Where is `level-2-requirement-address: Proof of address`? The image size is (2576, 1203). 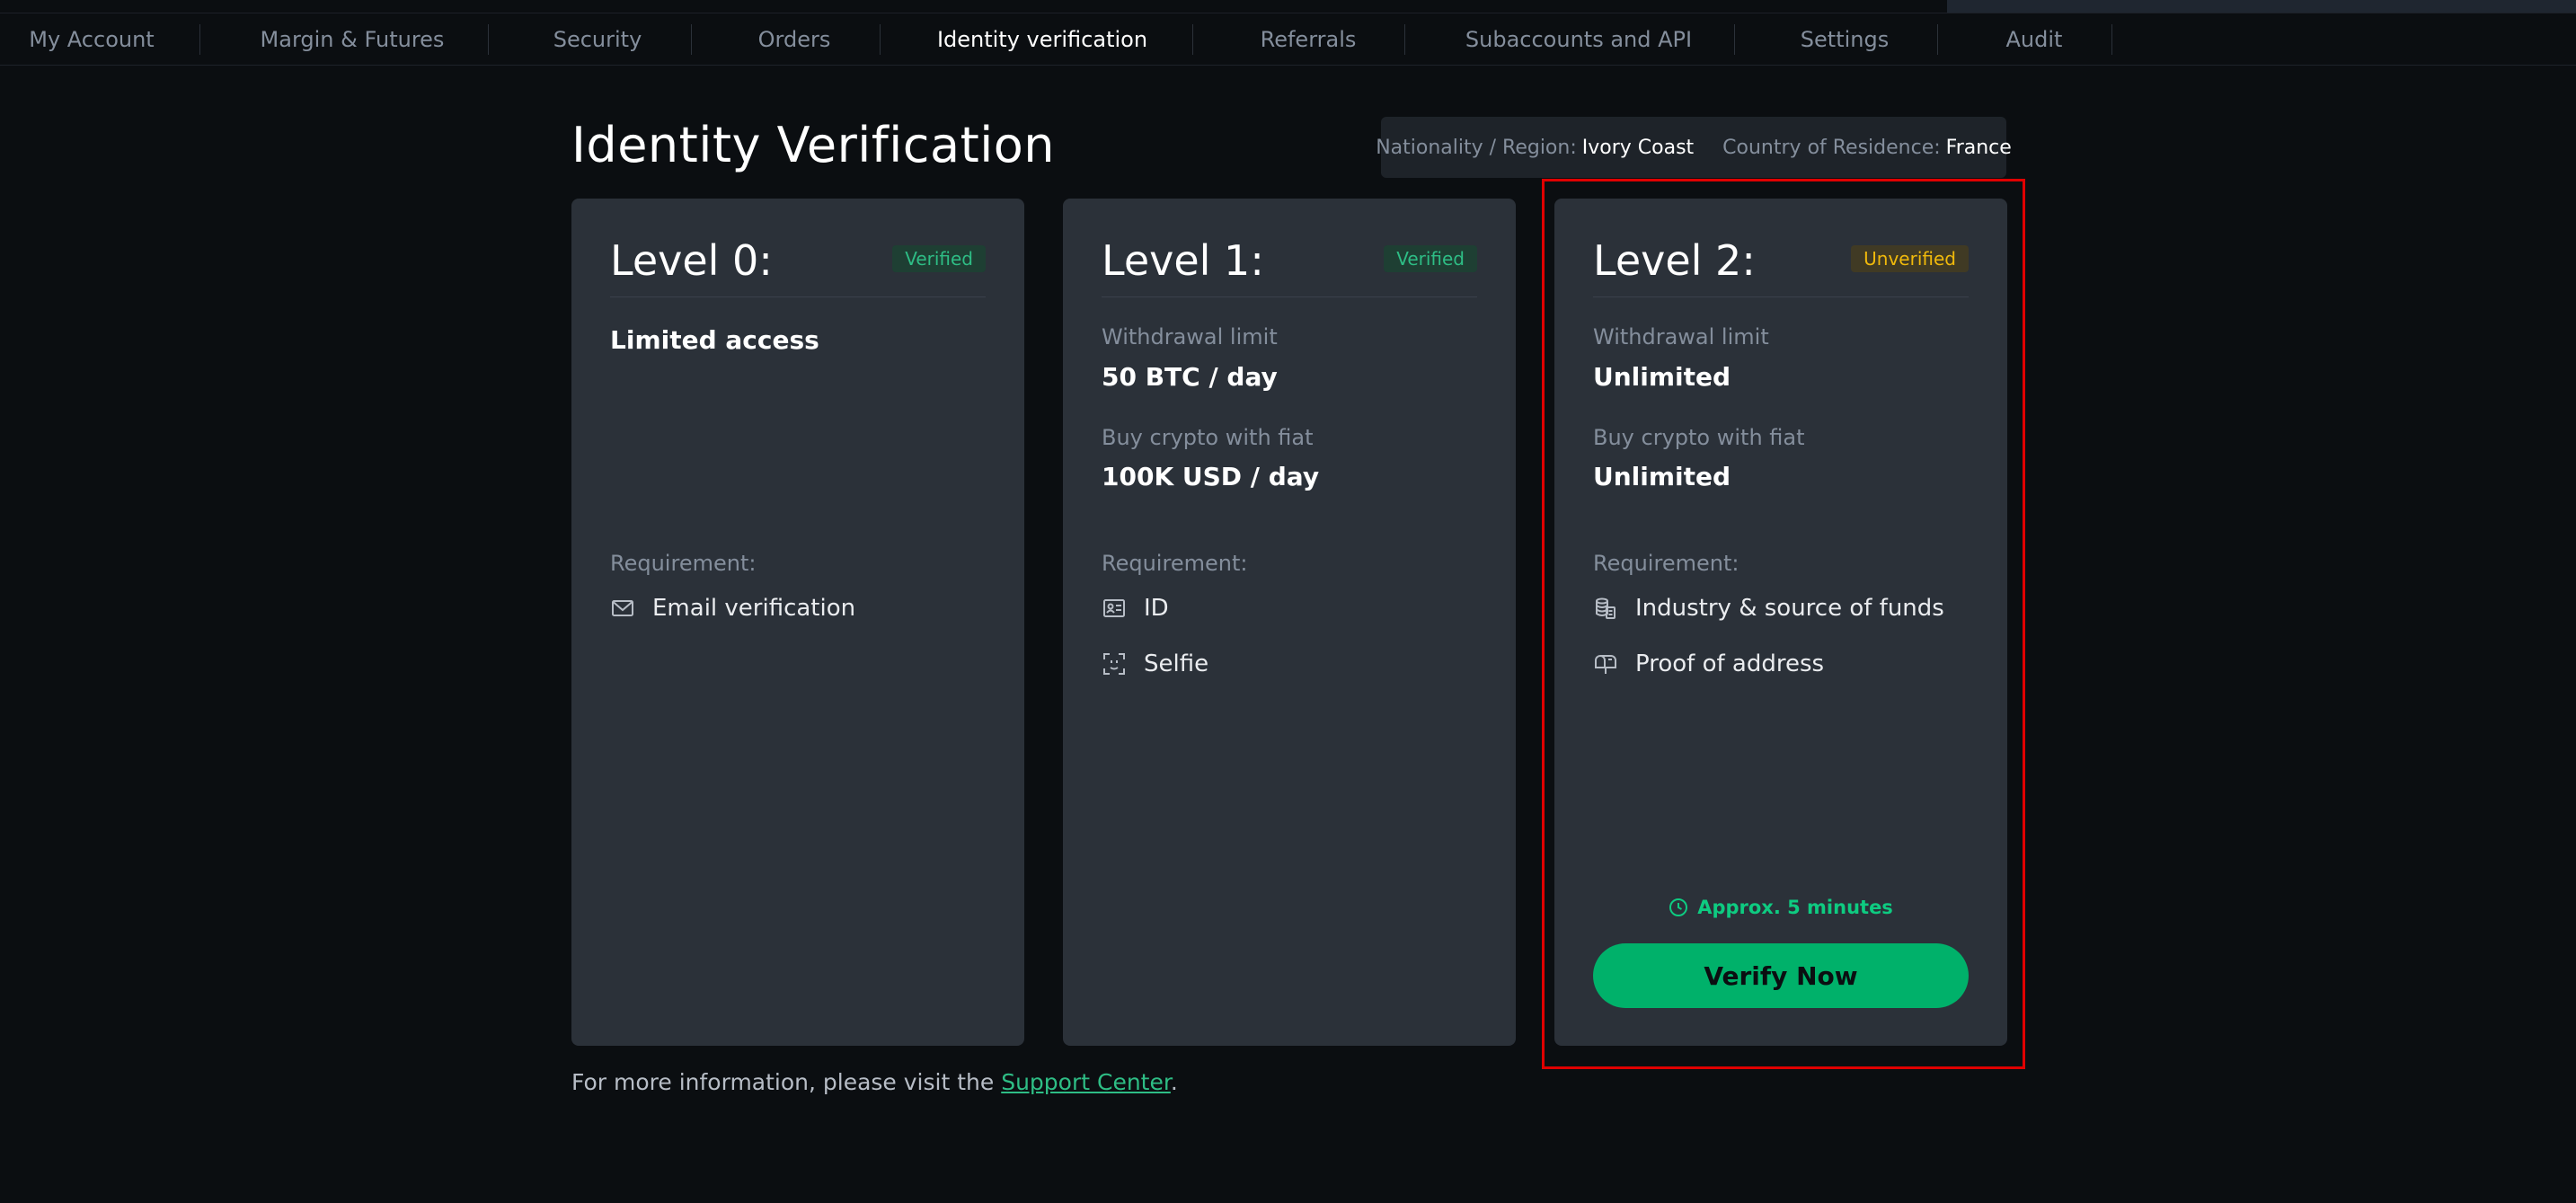 level-2-requirement-address: Proof of address is located at coordinates (1709, 664).